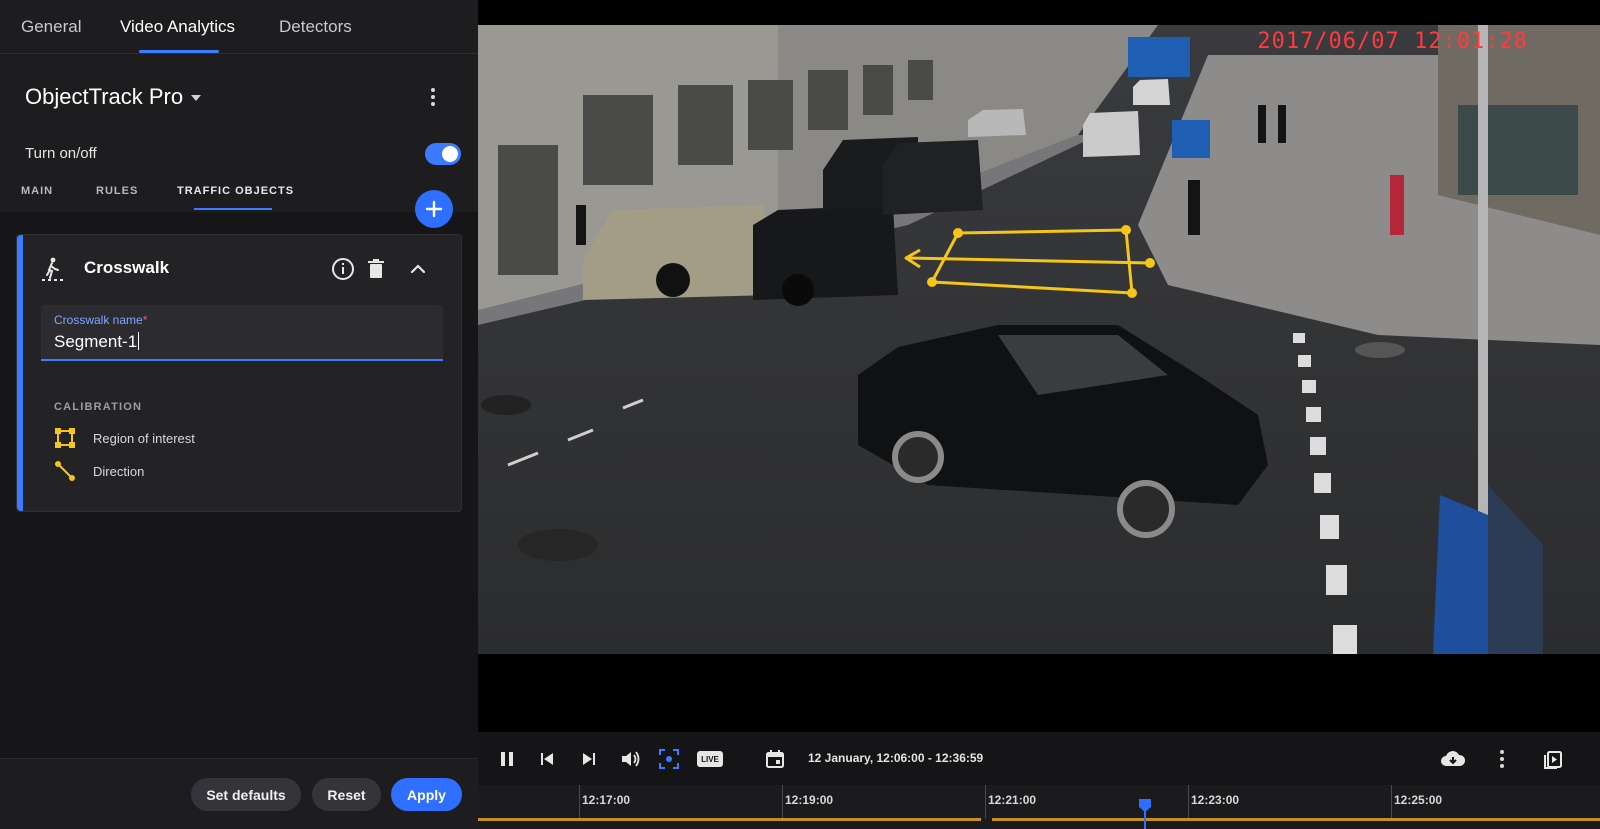 This screenshot has height=829, width=1600. What do you see at coordinates (37, 191) in the screenshot?
I see `tab-main: MAIN` at bounding box center [37, 191].